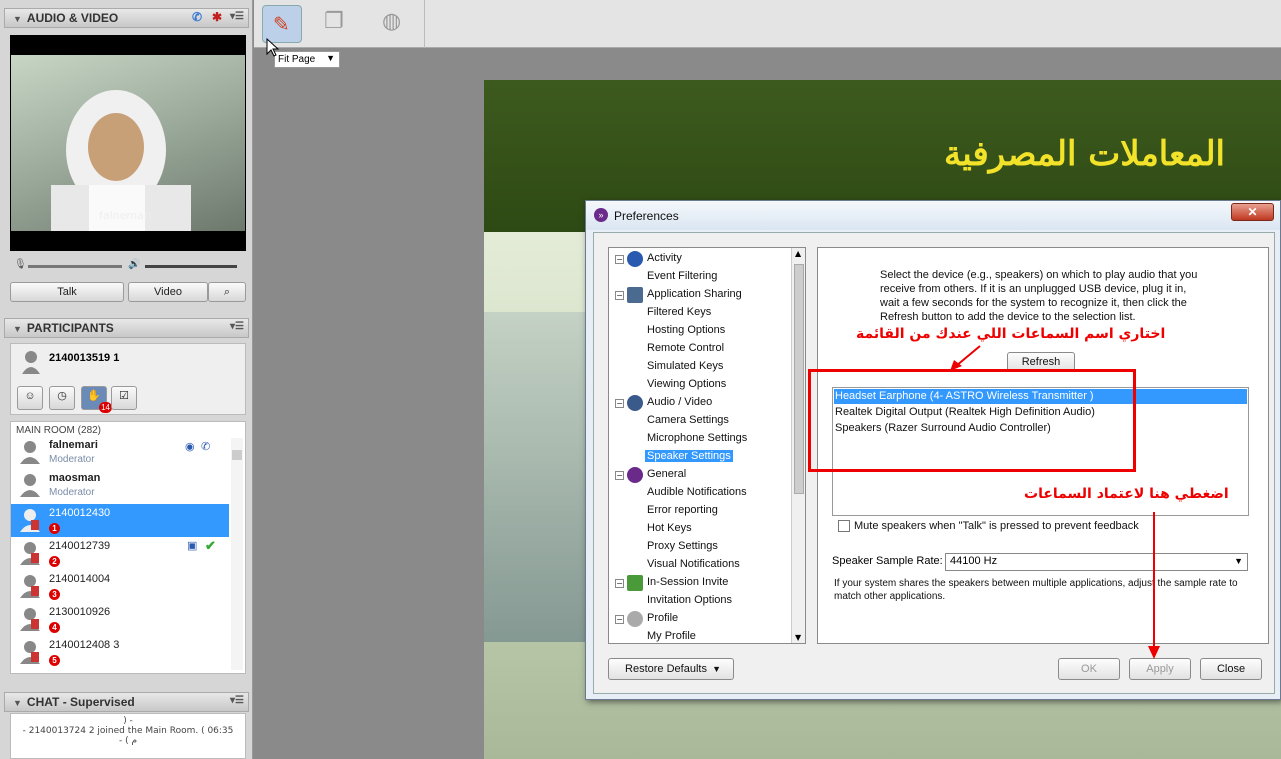  Describe the element at coordinates (1238, 561) in the screenshot. I see `chevron-down-icon: ▼` at that location.